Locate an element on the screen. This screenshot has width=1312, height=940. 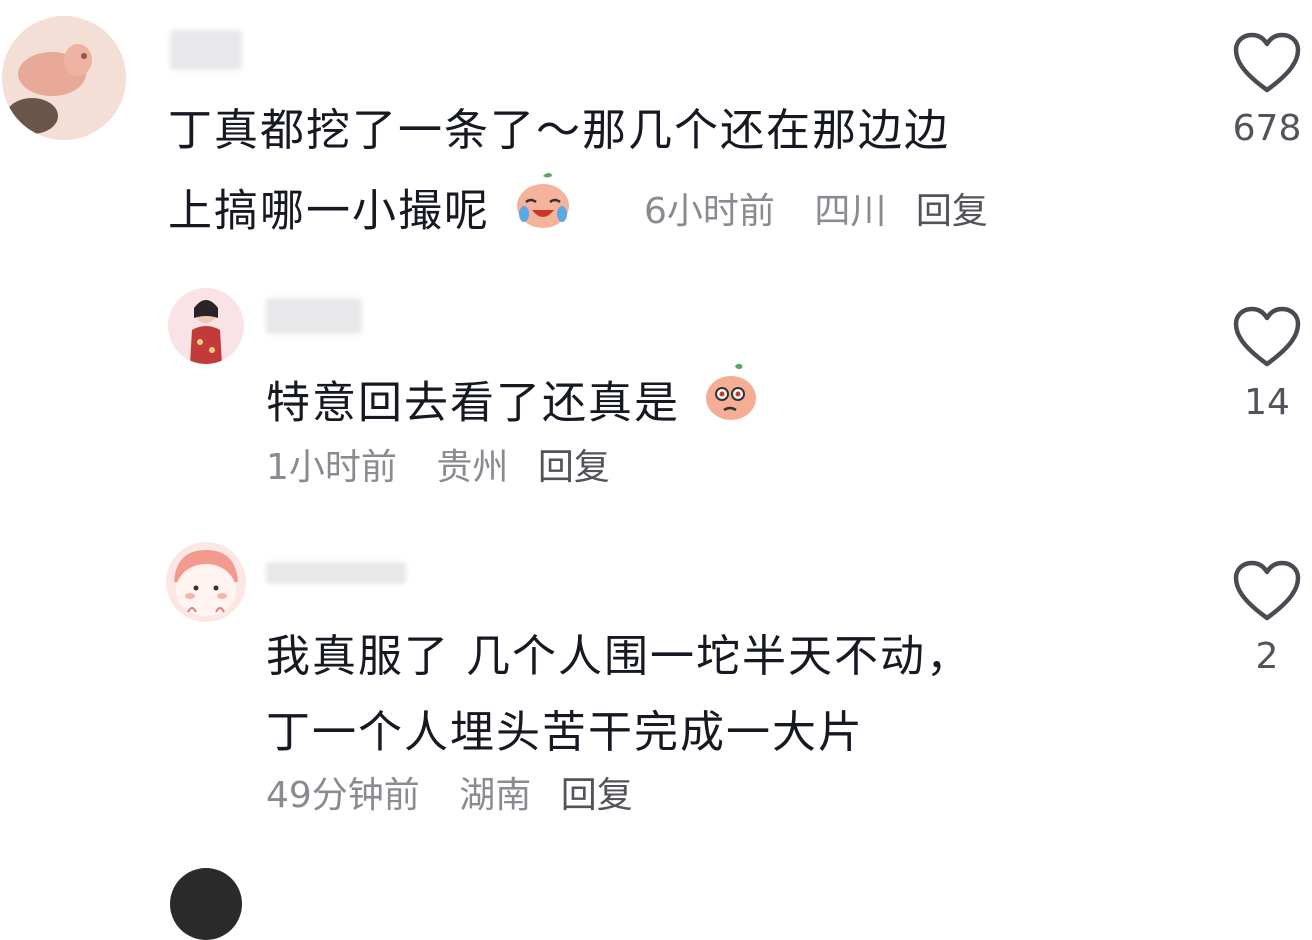
comment-text: 丁一个人埋头苦干完成一大片 is located at coordinates (565, 732).